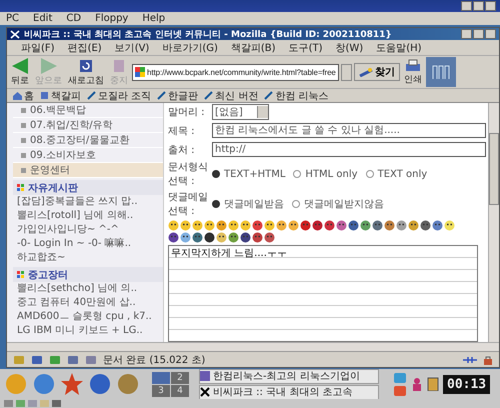 Image resolution: width=500 pixels, height=408 pixels. What do you see at coordinates (177, 95) in the screenshot?
I see `bookmark-link: 한글판` at bounding box center [177, 95].